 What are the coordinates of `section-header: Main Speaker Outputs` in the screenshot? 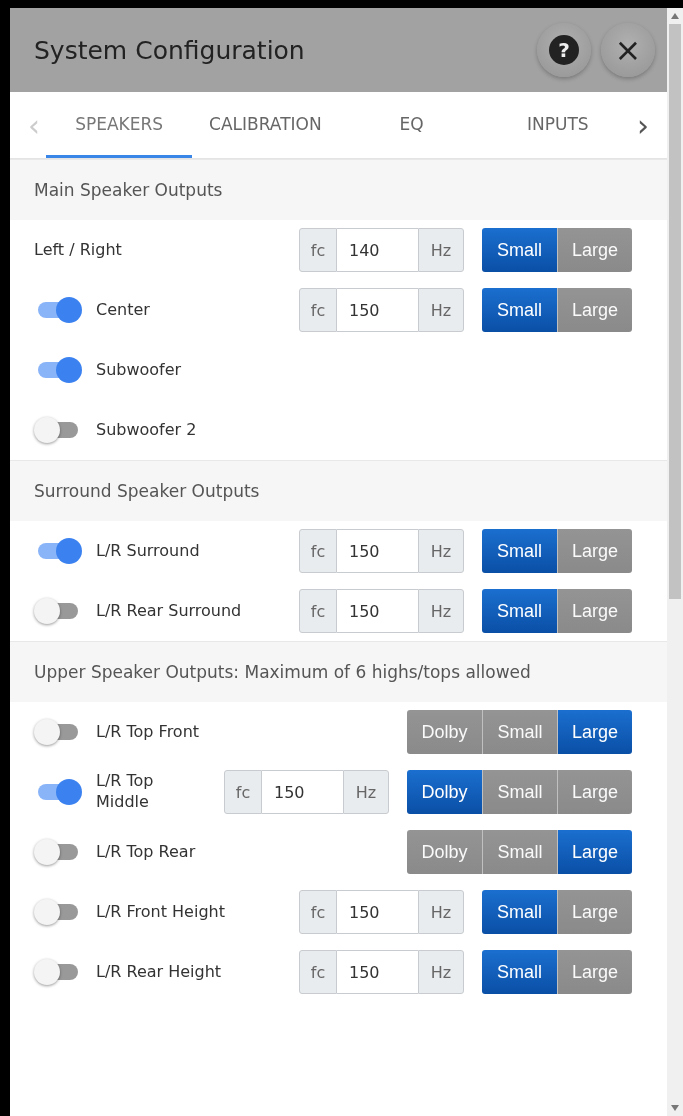 It's located at (338, 189).